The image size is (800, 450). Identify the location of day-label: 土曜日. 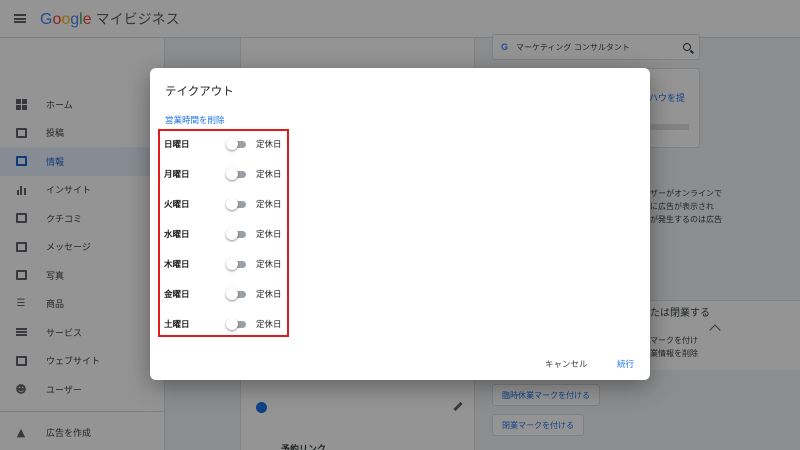
(177, 325).